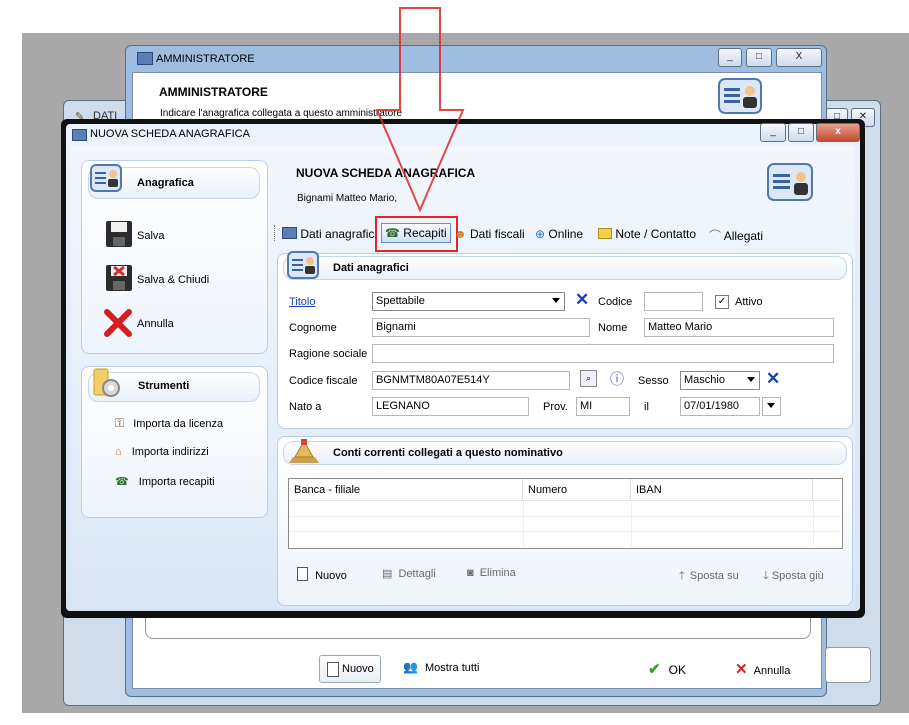 The width and height of the screenshot is (909, 725). Describe the element at coordinates (205, 59) in the screenshot. I see `amministratore-window-title: AMMINISTRATORE` at that location.